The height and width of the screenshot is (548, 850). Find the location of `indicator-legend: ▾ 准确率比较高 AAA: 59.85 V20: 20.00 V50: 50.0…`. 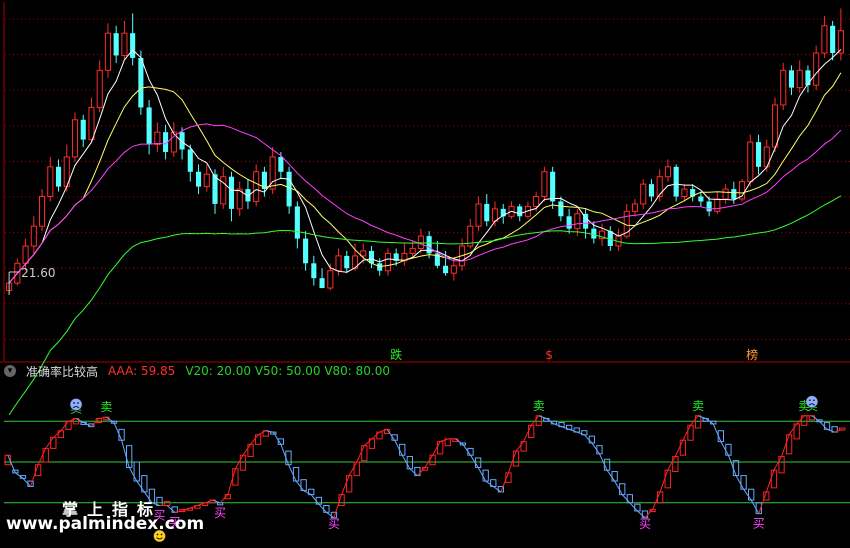

indicator-legend: ▾ 准确率比较高 AAA: 59.85 V20: 20.00 V50: 50.0… is located at coordinates (197, 371).